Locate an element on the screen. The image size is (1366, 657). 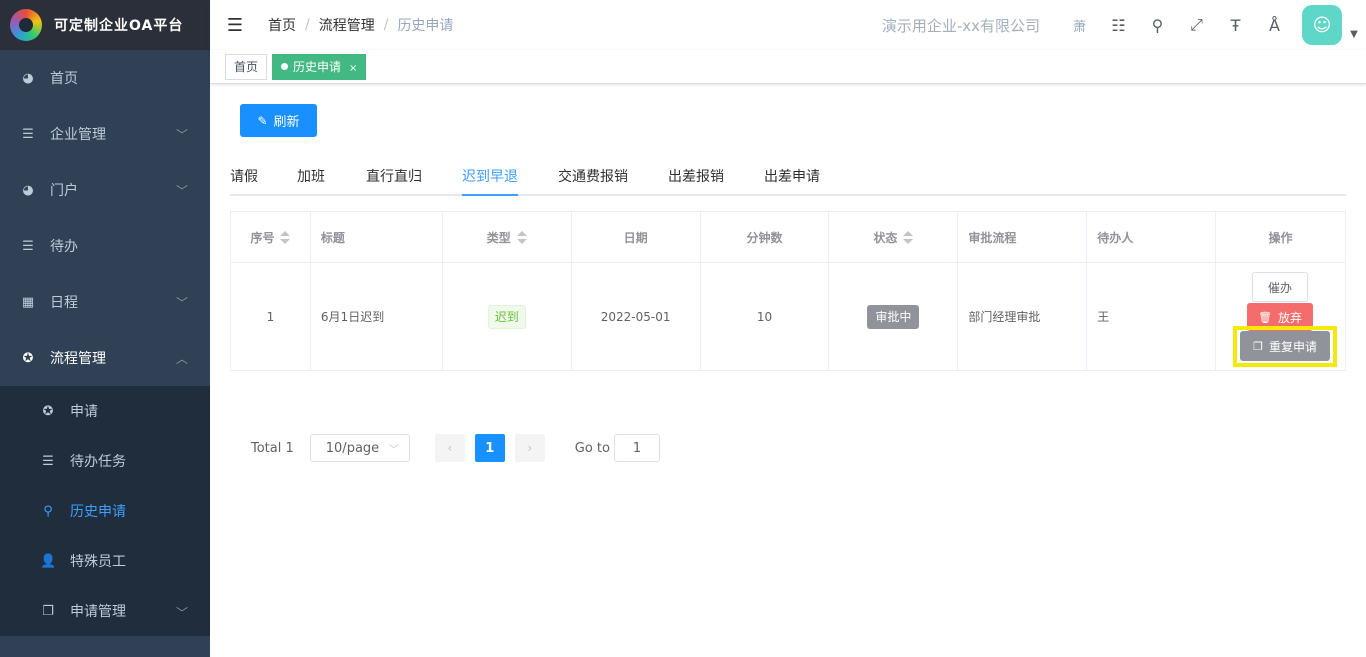
tag-label: 历史申请 is located at coordinates (317, 67).